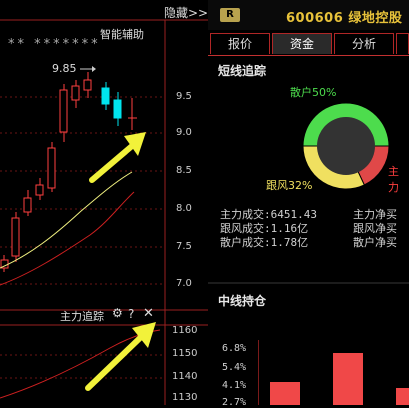 This screenshot has width=409, height=408. What do you see at coordinates (302, 43) in the screenshot?
I see `tab-funds: 资金` at bounding box center [302, 43].